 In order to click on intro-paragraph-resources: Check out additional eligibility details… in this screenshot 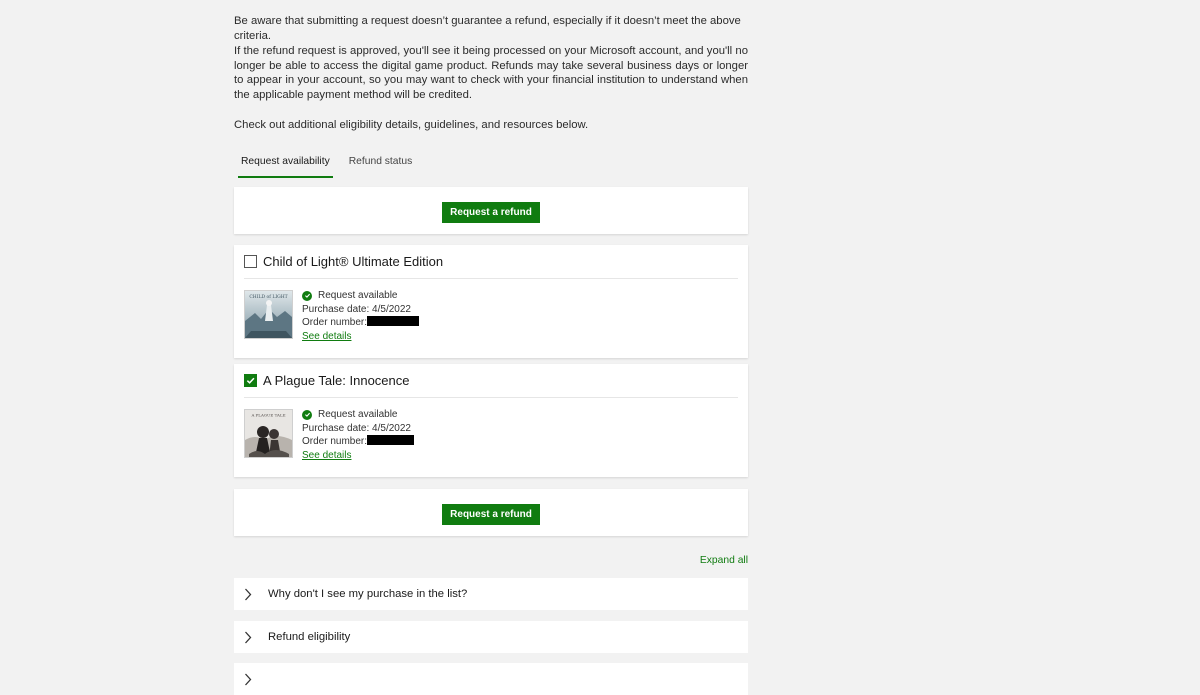, I will do `click(411, 125)`.